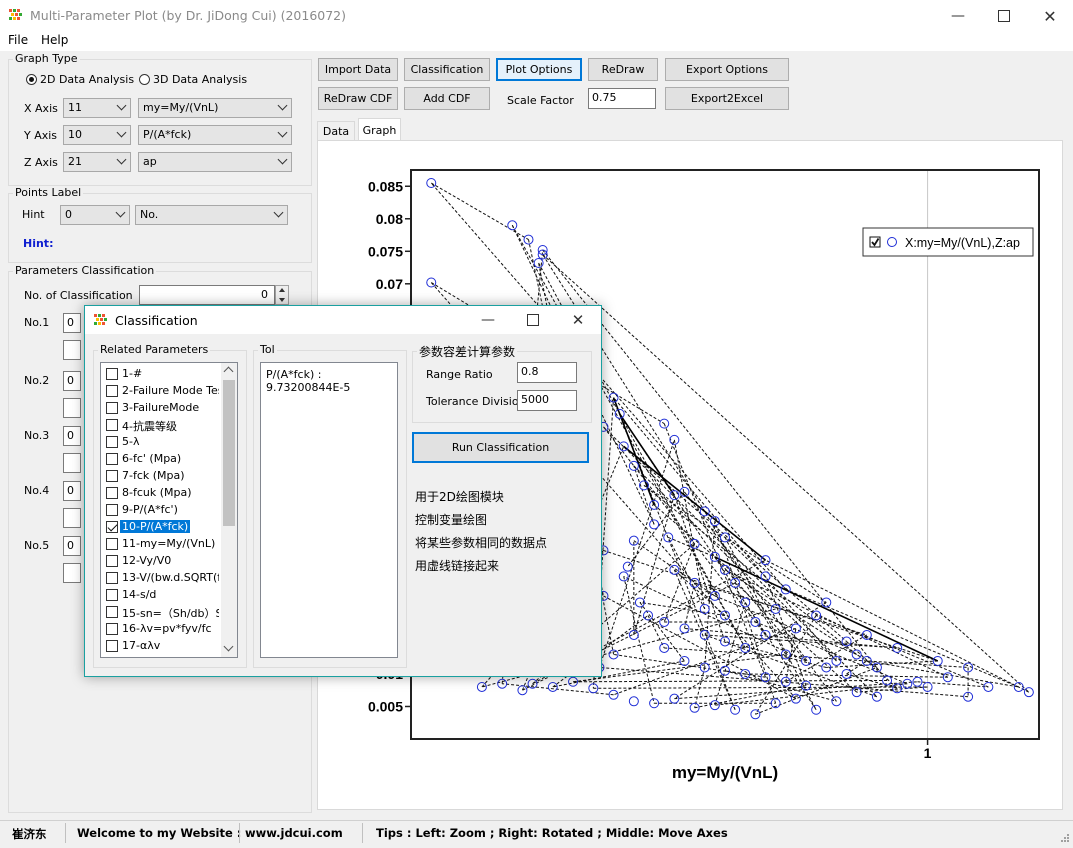  What do you see at coordinates (144, 79) in the screenshot?
I see `radio-3d` at bounding box center [144, 79].